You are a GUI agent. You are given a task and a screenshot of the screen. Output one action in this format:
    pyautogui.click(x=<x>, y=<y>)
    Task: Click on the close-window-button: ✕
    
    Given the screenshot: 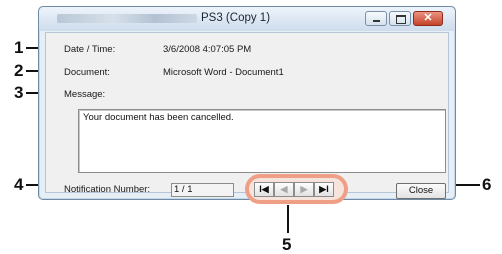 What is the action you would take?
    pyautogui.click(x=428, y=18)
    